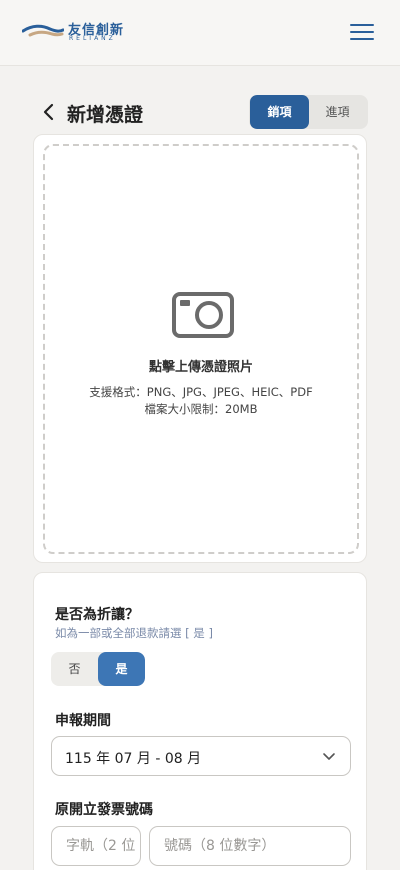 The height and width of the screenshot is (870, 400). I want to click on tab-purchase: 進項, so click(337, 112).